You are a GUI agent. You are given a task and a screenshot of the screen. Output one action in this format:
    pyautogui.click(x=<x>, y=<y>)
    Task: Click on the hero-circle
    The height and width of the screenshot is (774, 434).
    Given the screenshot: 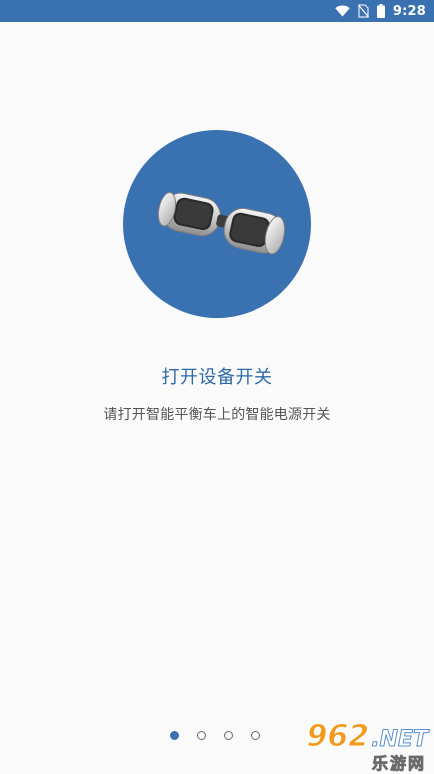 What is the action you would take?
    pyautogui.click(x=217, y=224)
    